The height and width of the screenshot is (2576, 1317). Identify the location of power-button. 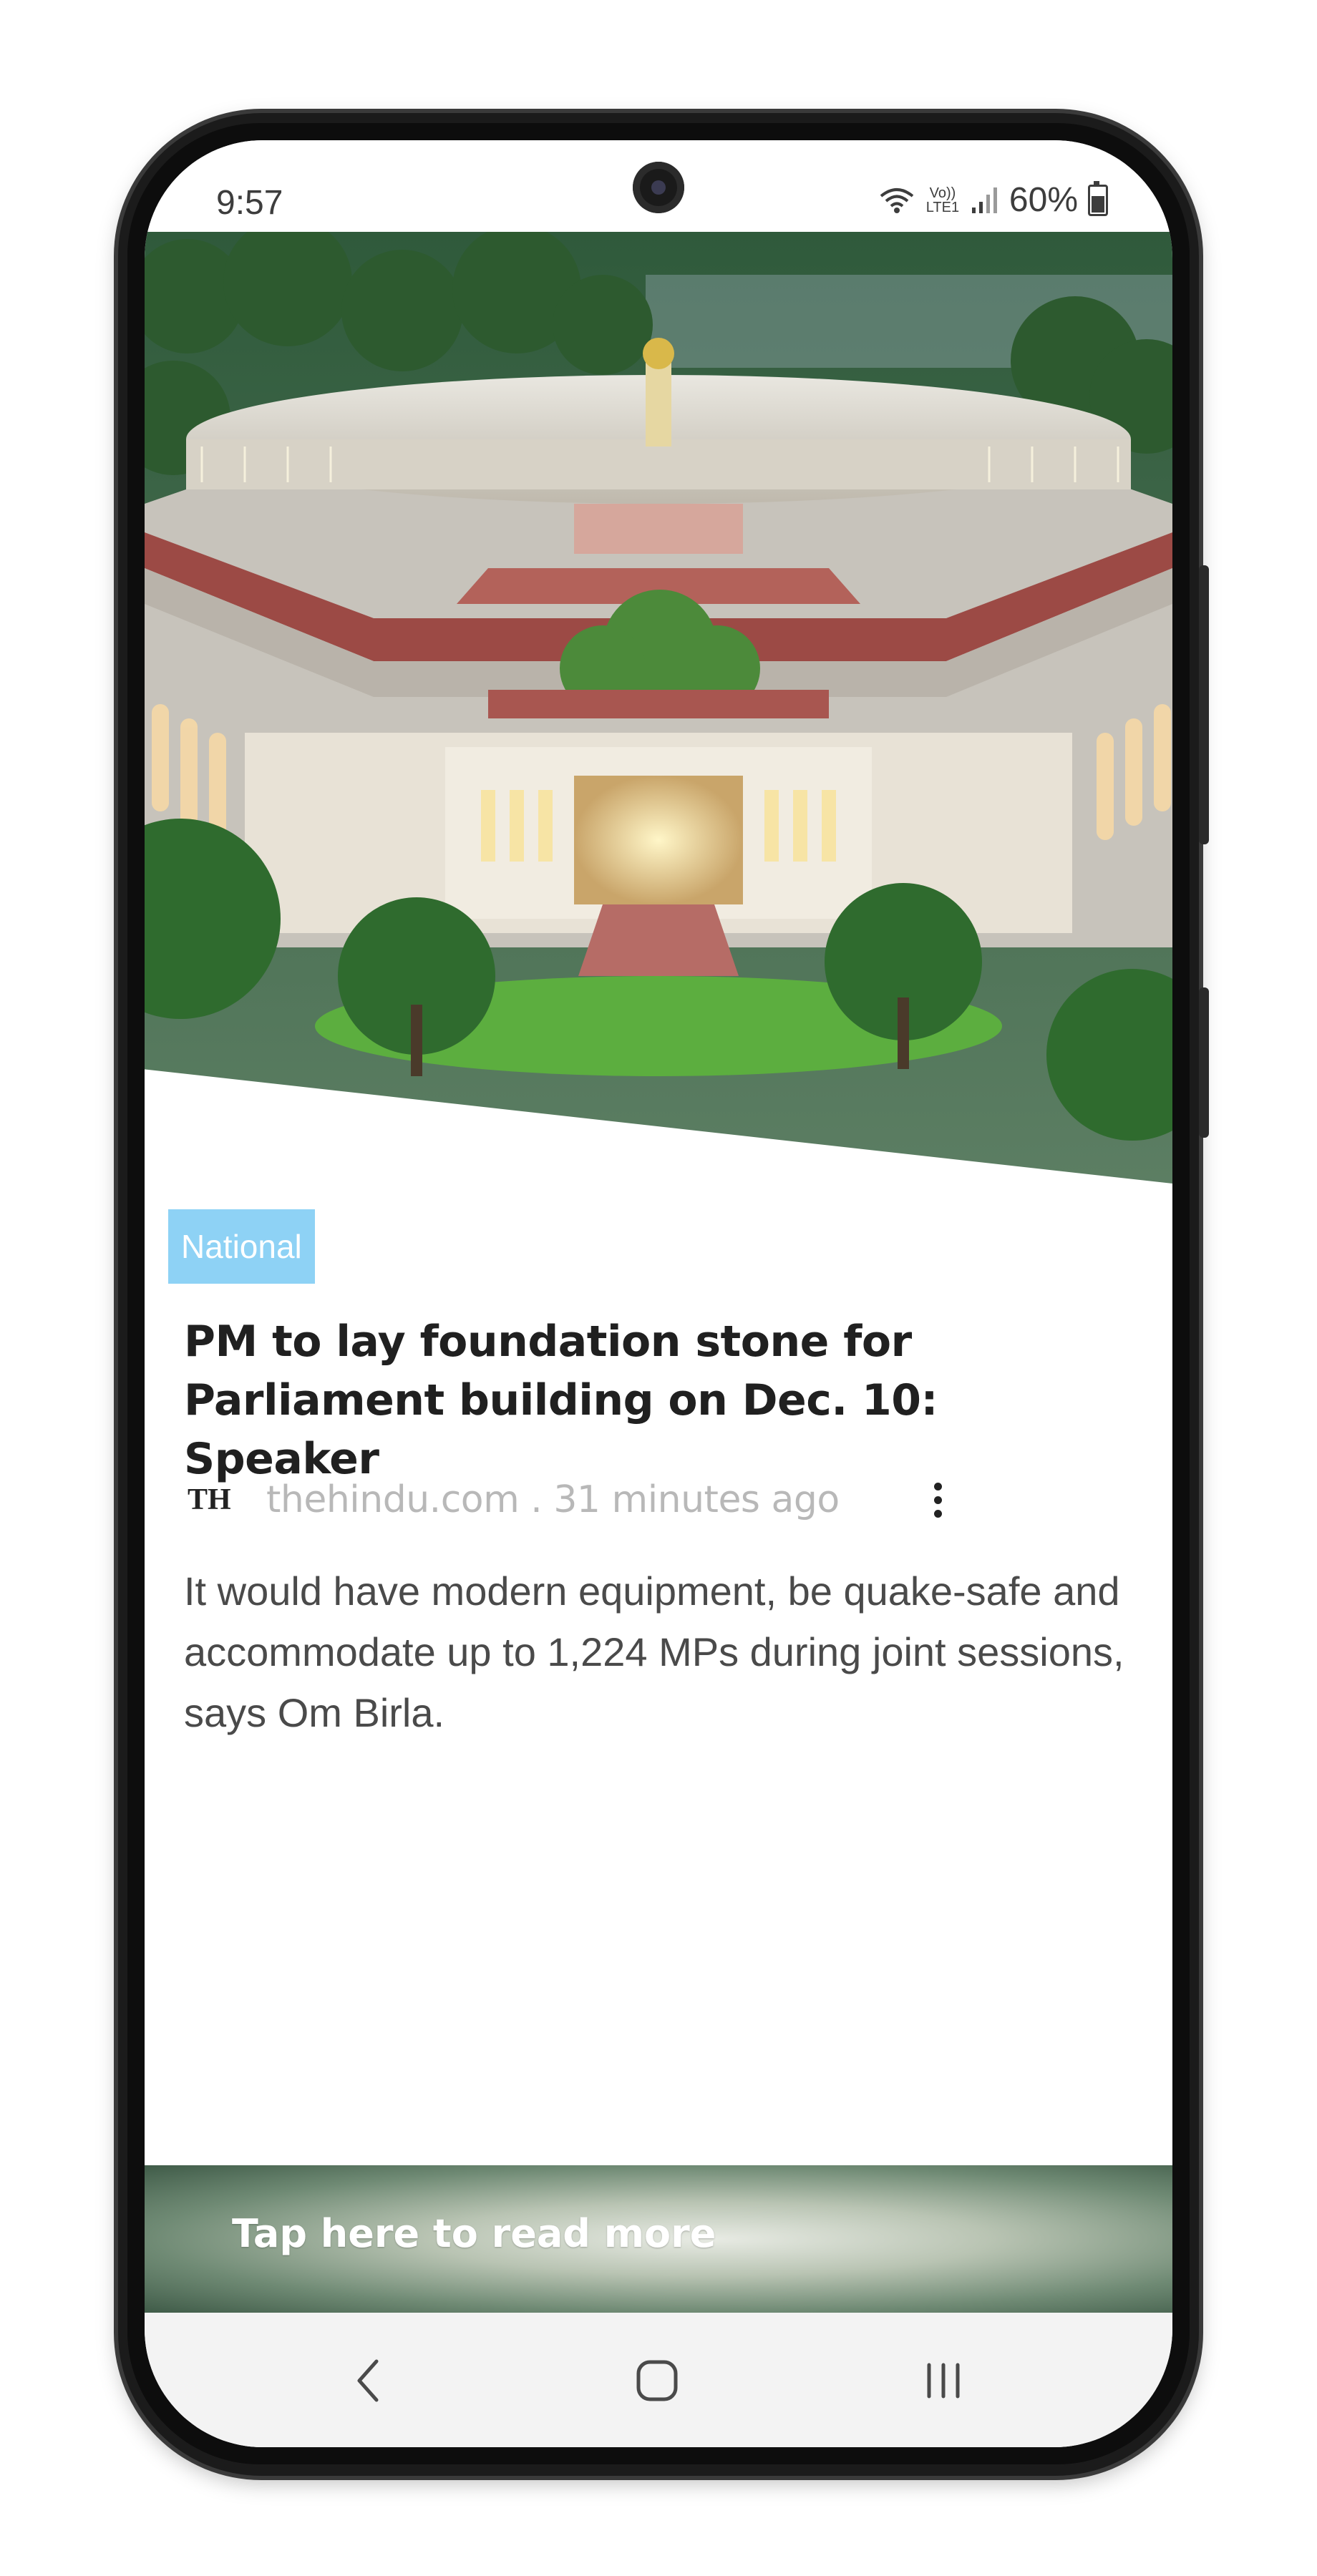
(1204, 1062).